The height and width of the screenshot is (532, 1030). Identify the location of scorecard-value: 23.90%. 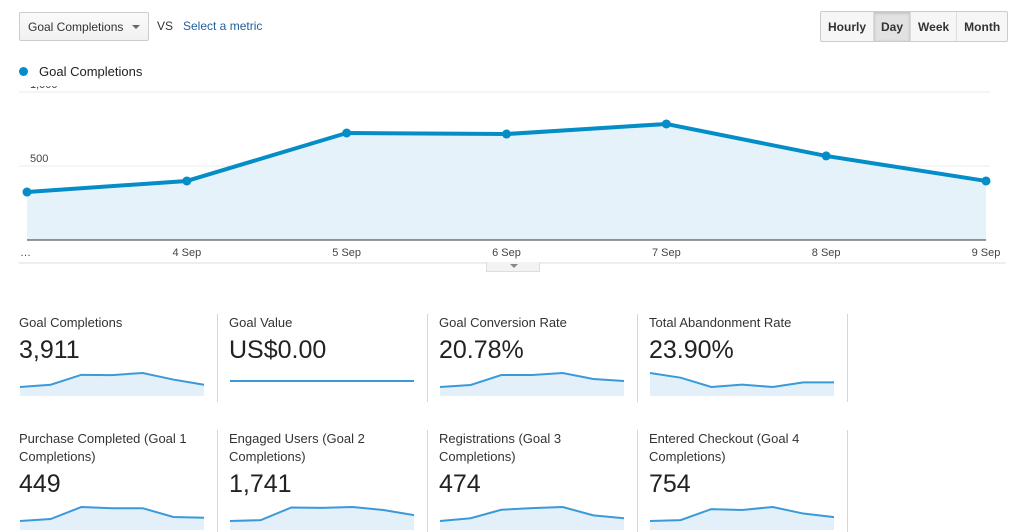
(691, 350).